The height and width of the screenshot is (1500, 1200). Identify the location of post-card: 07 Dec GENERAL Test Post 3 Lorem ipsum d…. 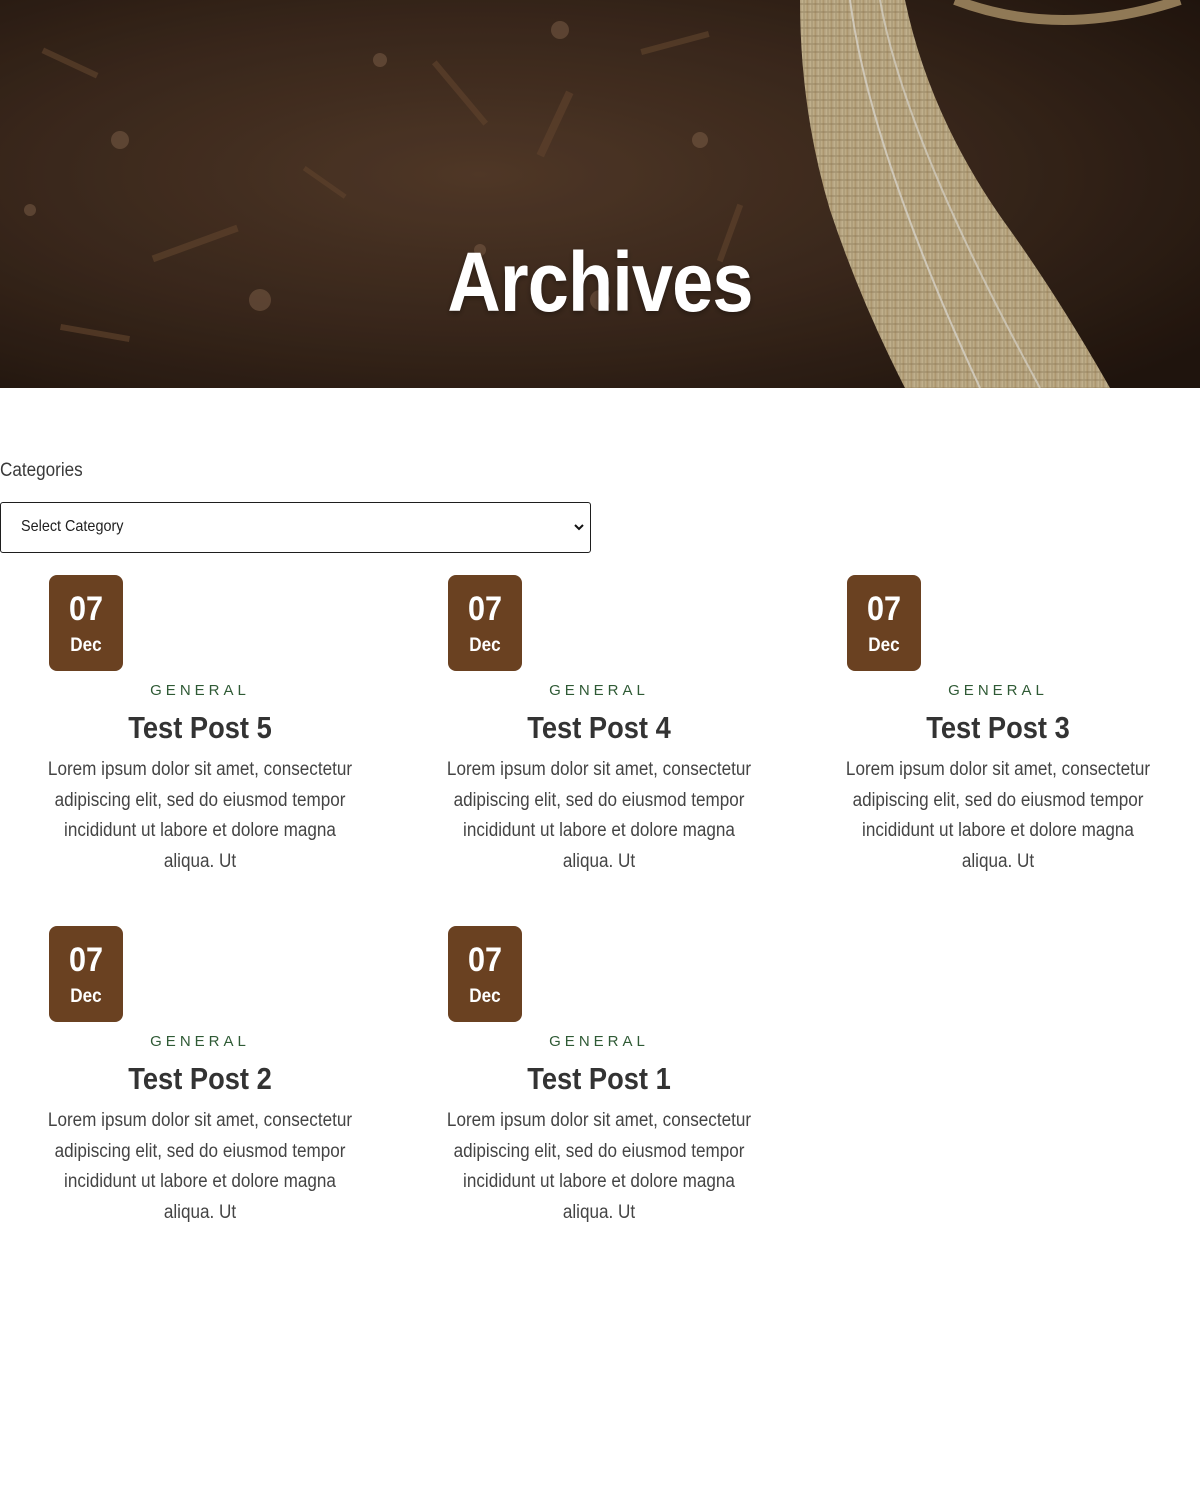
(998, 730).